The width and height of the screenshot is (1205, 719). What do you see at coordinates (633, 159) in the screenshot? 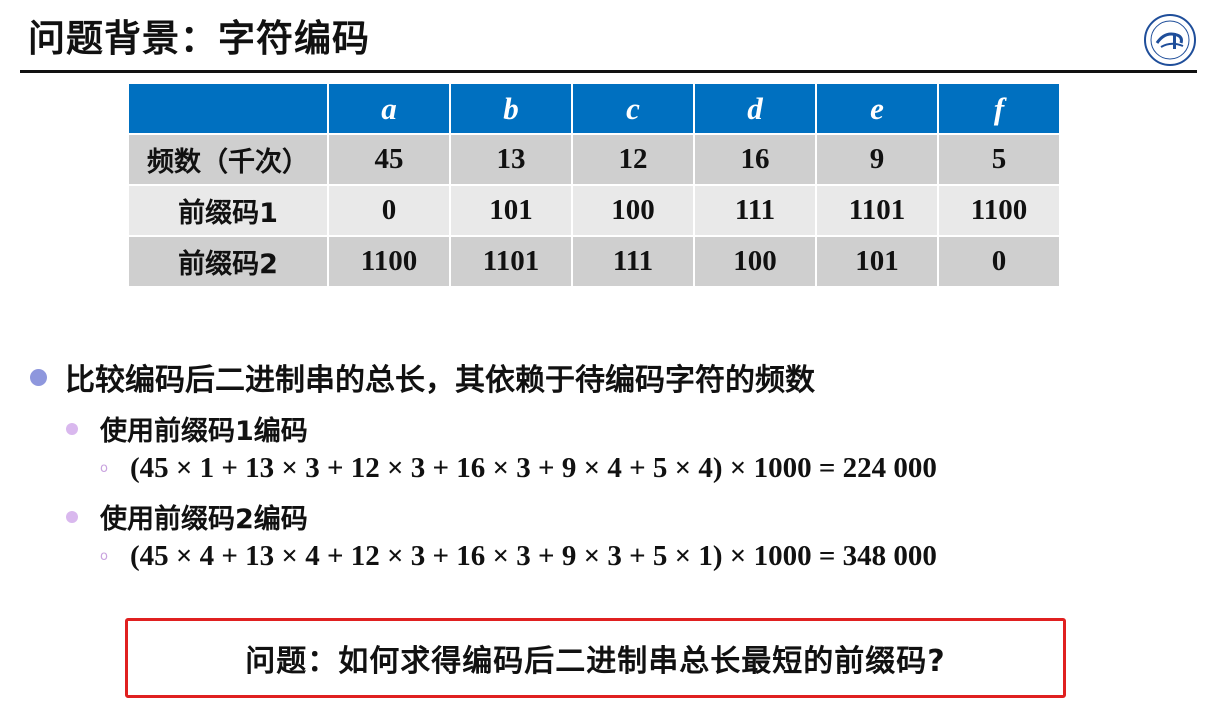
I see `table-cell: 12` at bounding box center [633, 159].